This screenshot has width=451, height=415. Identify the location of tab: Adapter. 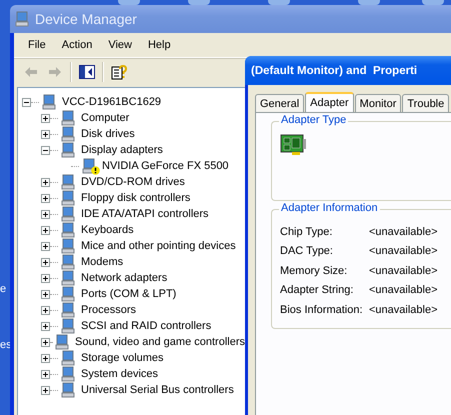
(329, 102).